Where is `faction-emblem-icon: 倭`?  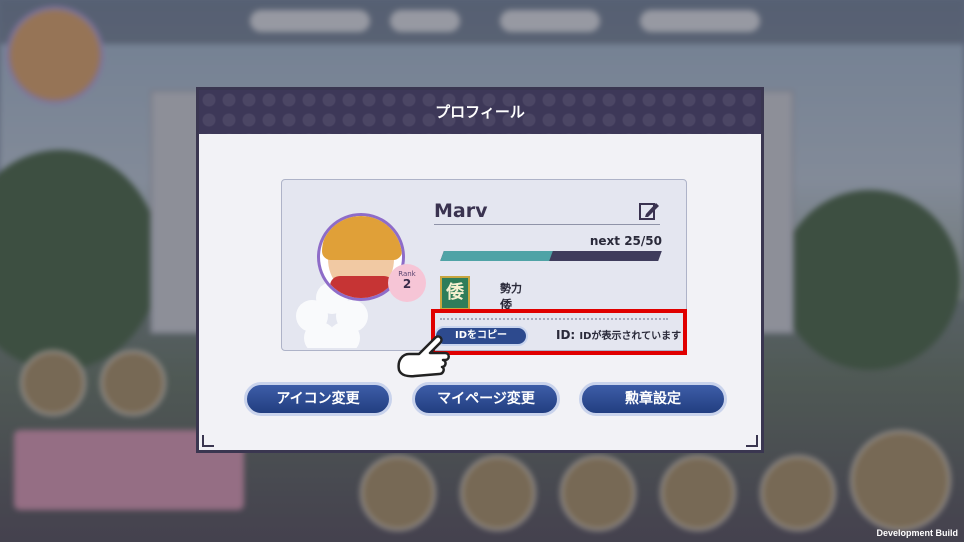
faction-emblem-icon: 倭 is located at coordinates (455, 293).